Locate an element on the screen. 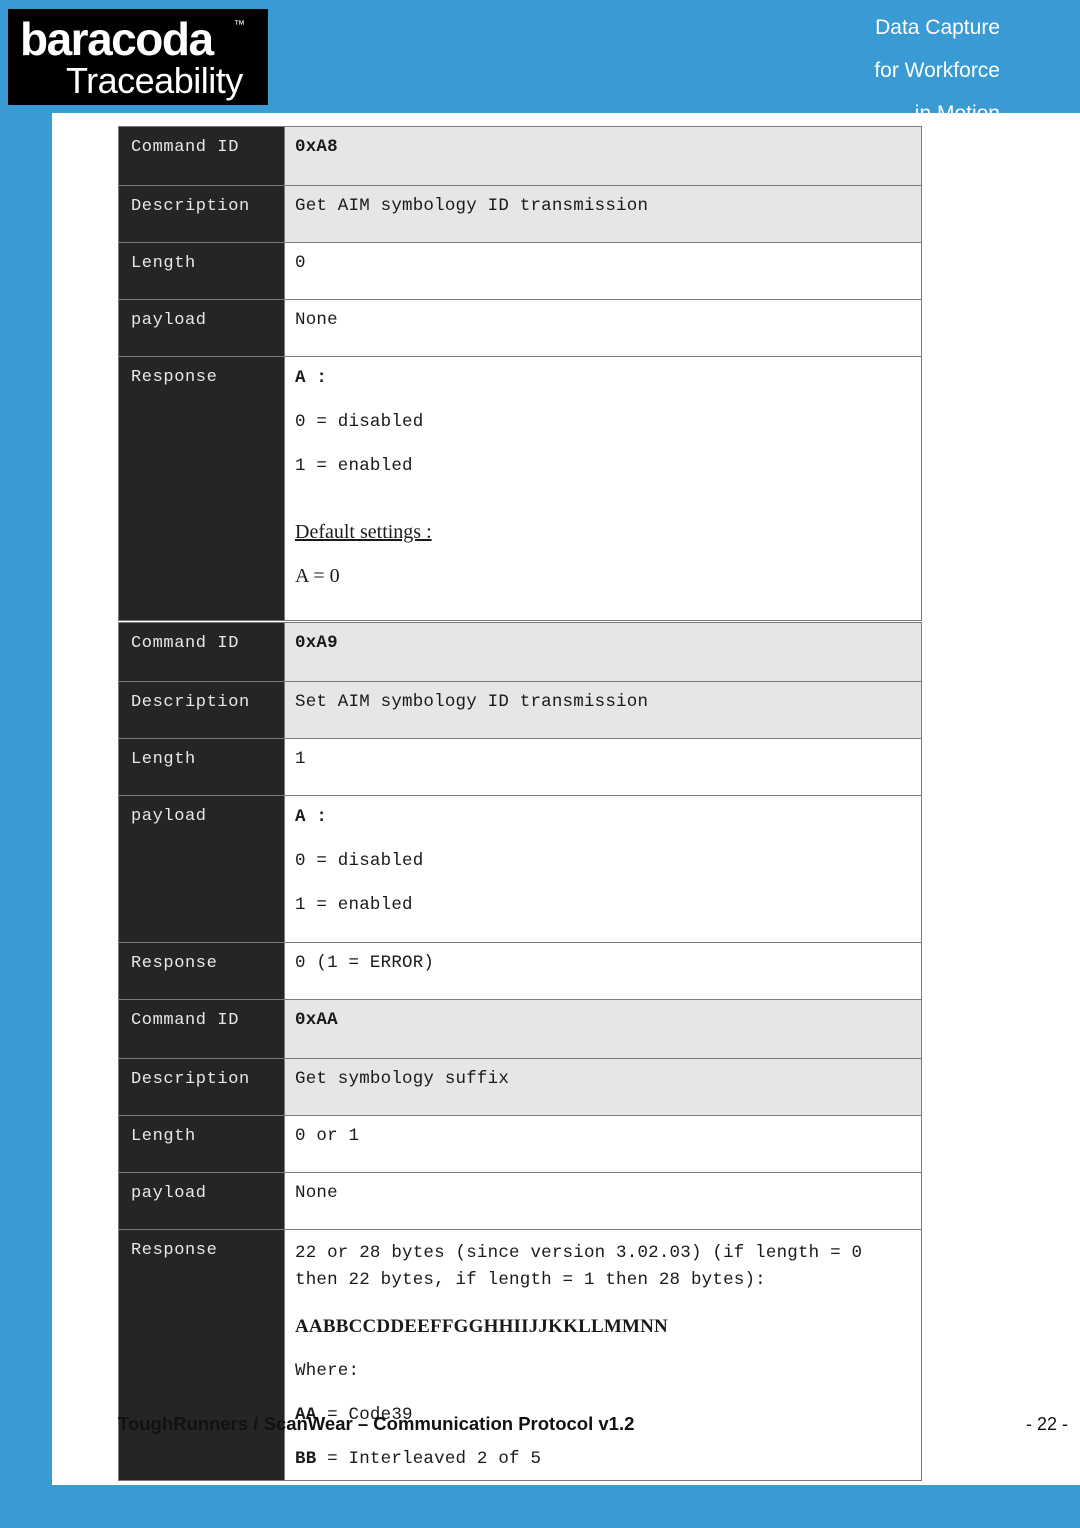 The height and width of the screenshot is (1528, 1080). row-value-description: Set AIM symbology ID transmission is located at coordinates (603, 710).